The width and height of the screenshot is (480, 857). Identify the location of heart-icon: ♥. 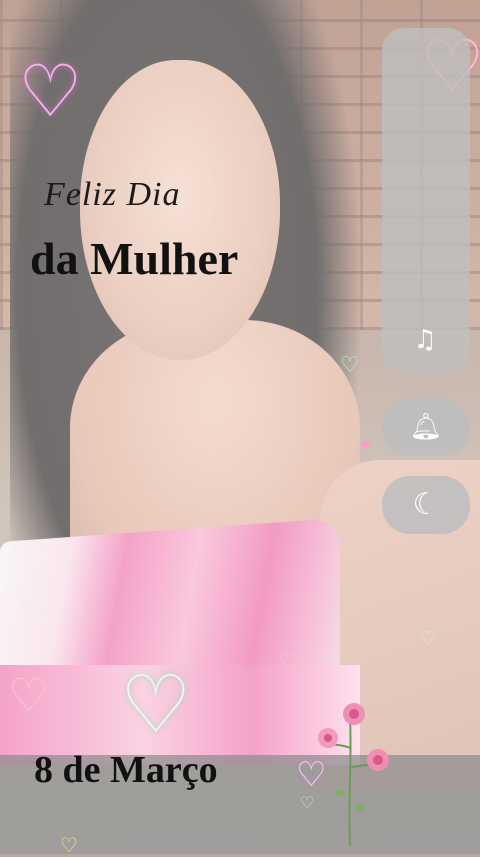
(365, 446).